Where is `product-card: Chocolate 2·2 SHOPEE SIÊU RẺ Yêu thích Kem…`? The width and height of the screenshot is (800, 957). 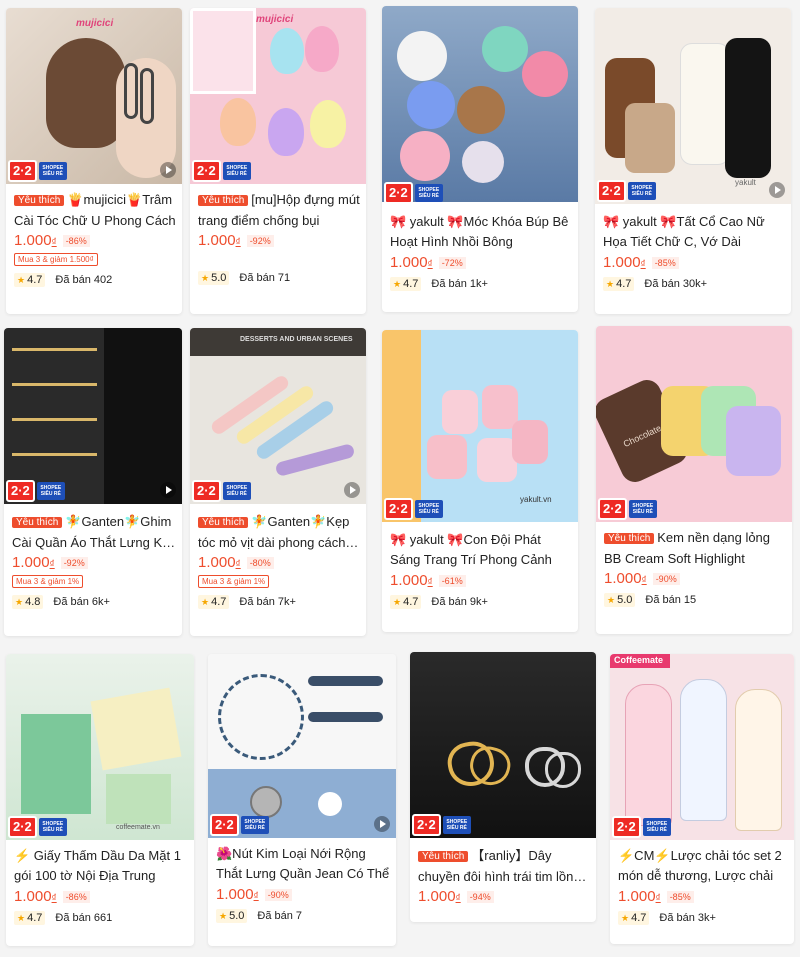
product-card: Chocolate 2·2 SHOPEE SIÊU RẺ Yêu thích Kem… is located at coordinates (694, 480).